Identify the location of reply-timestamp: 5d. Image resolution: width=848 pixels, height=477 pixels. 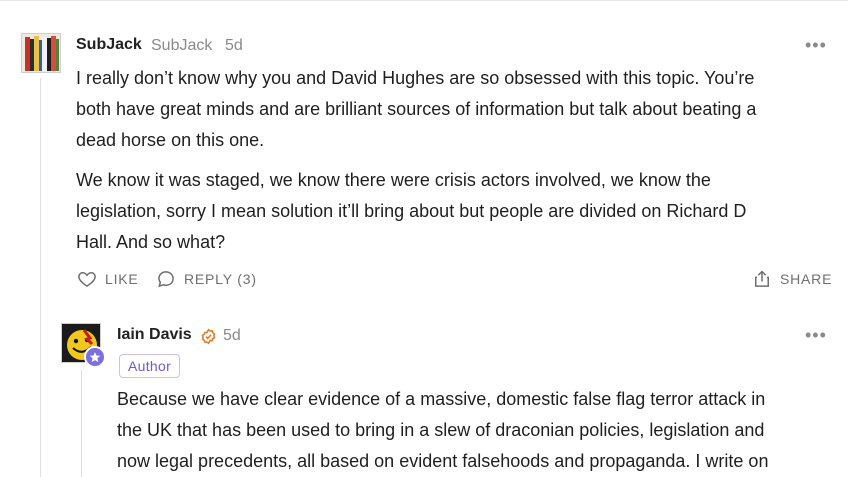
(232, 336).